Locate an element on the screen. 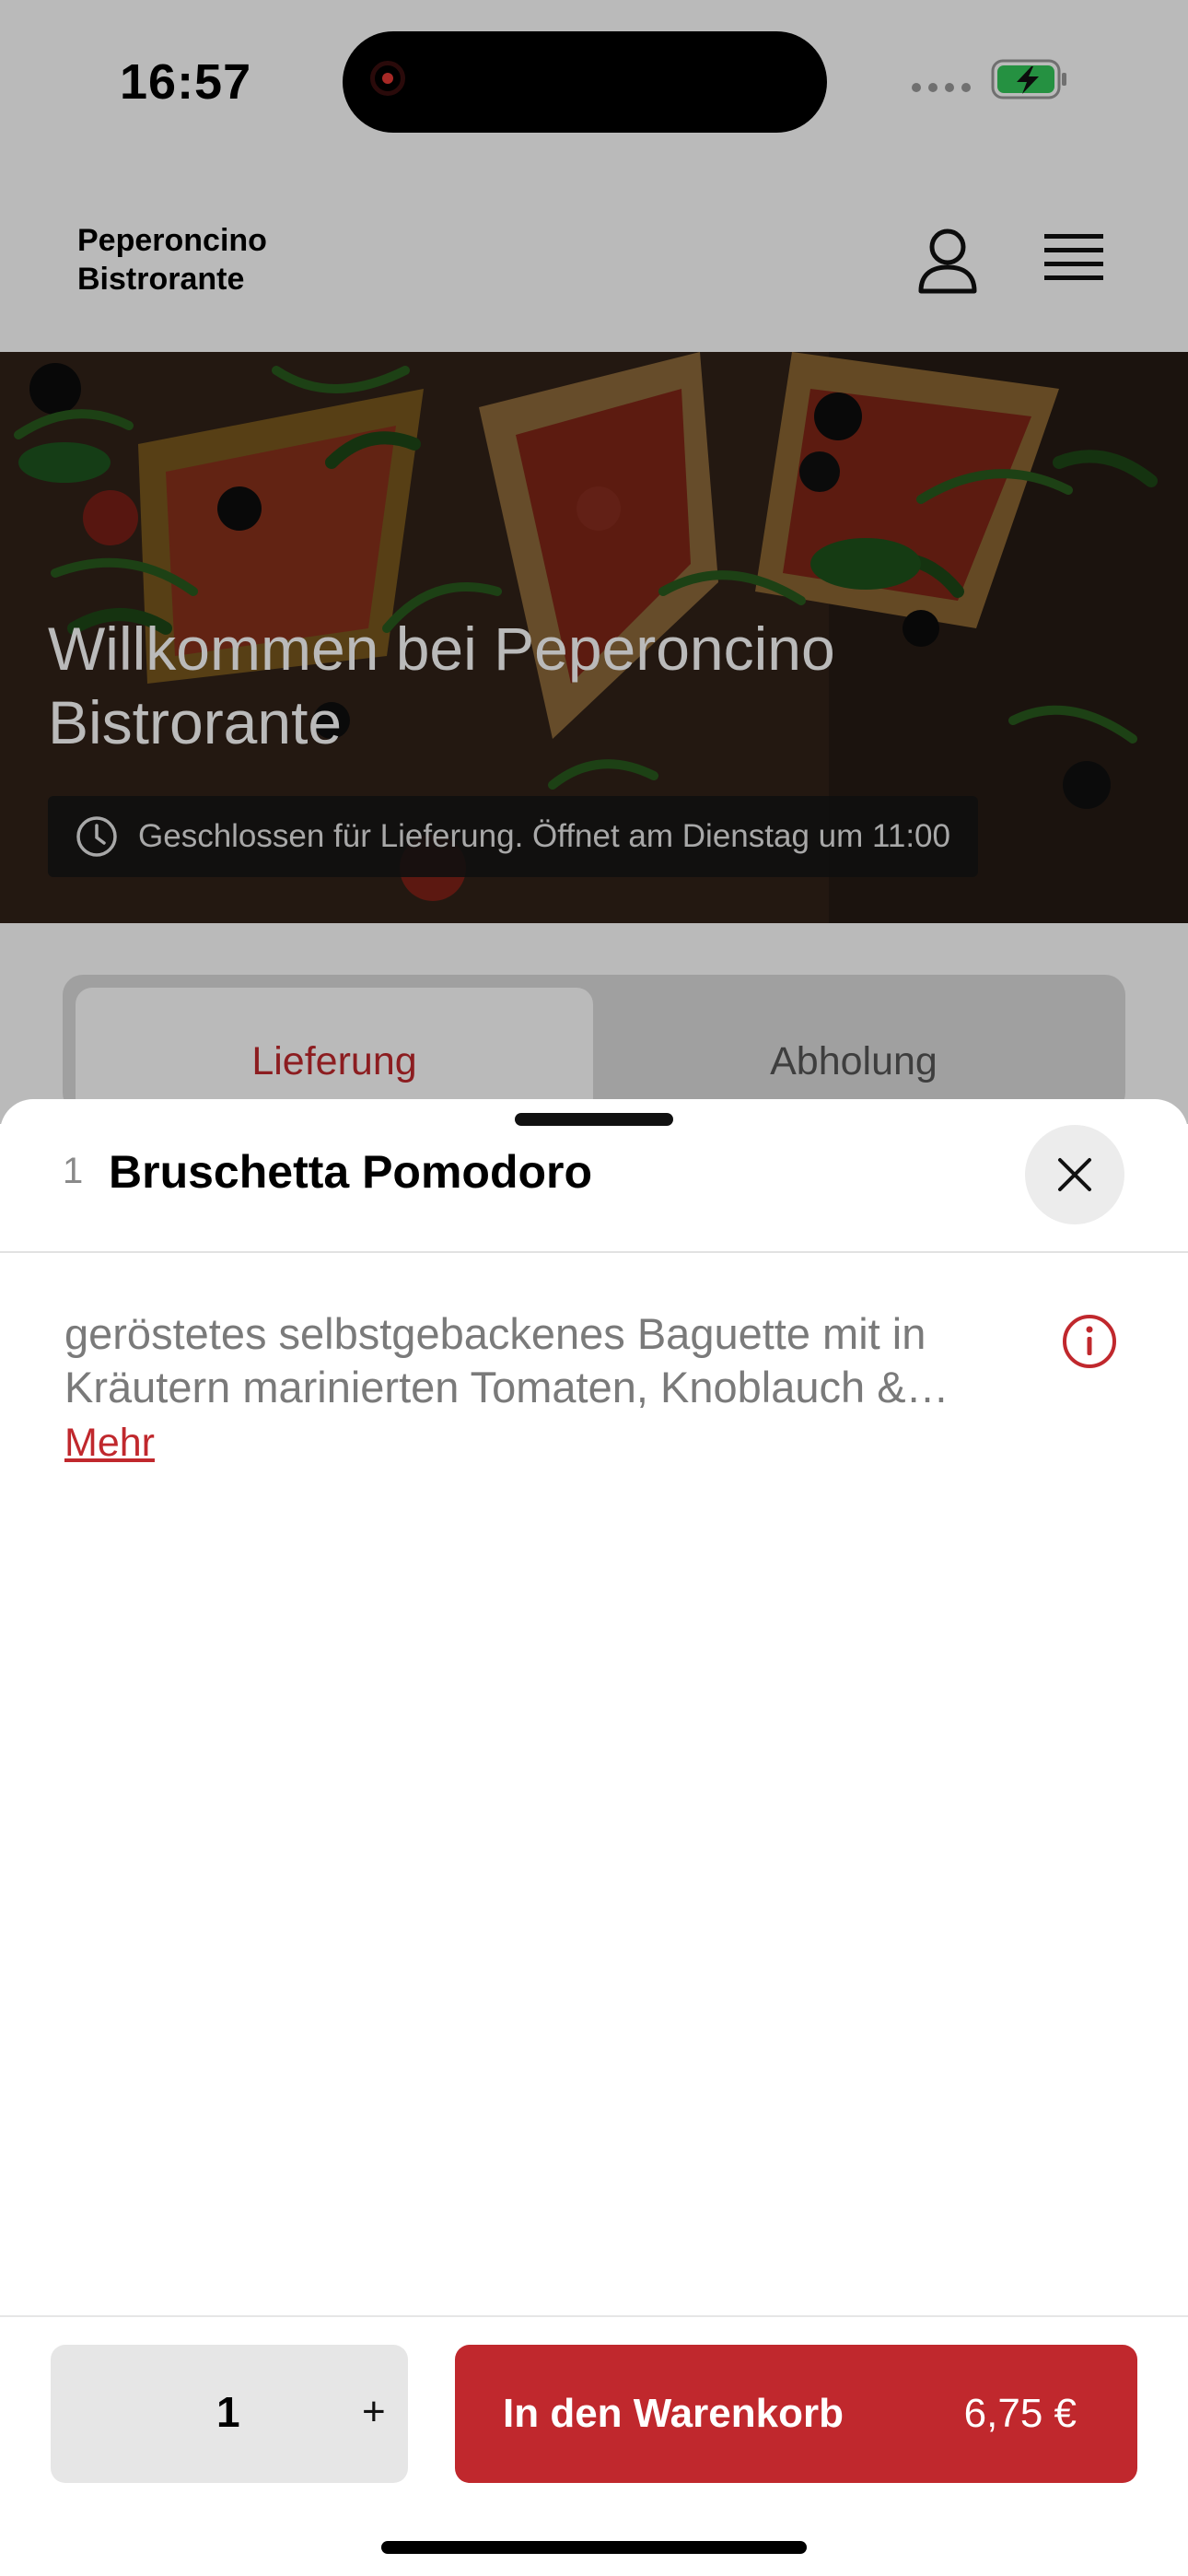 Image resolution: width=1188 pixels, height=2576 pixels. add-to-cart-button: In den Warenkorb 6,75 € is located at coordinates (796, 2414).